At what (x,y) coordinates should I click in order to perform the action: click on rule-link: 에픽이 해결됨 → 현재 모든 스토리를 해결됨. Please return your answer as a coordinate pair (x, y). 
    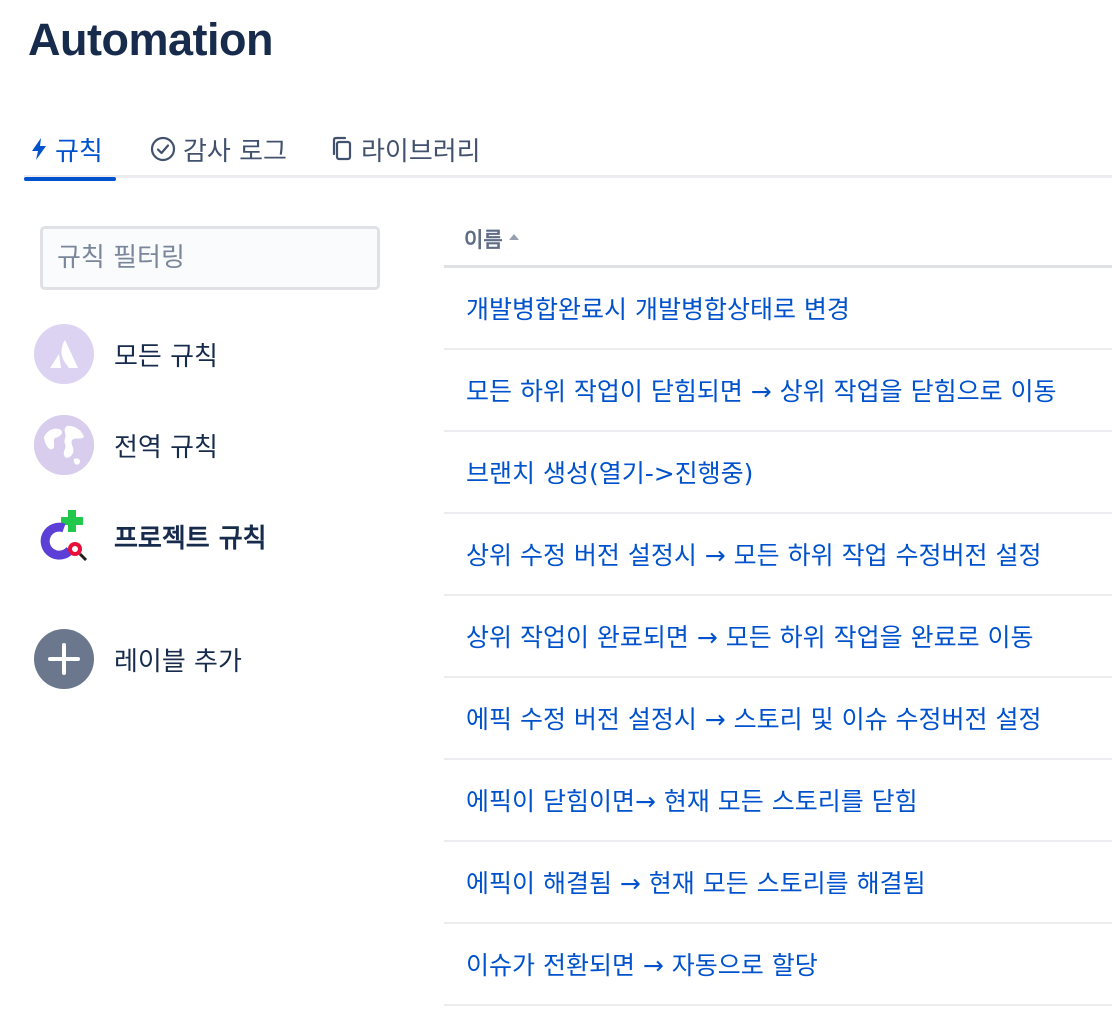
    Looking at the image, I should click on (696, 882).